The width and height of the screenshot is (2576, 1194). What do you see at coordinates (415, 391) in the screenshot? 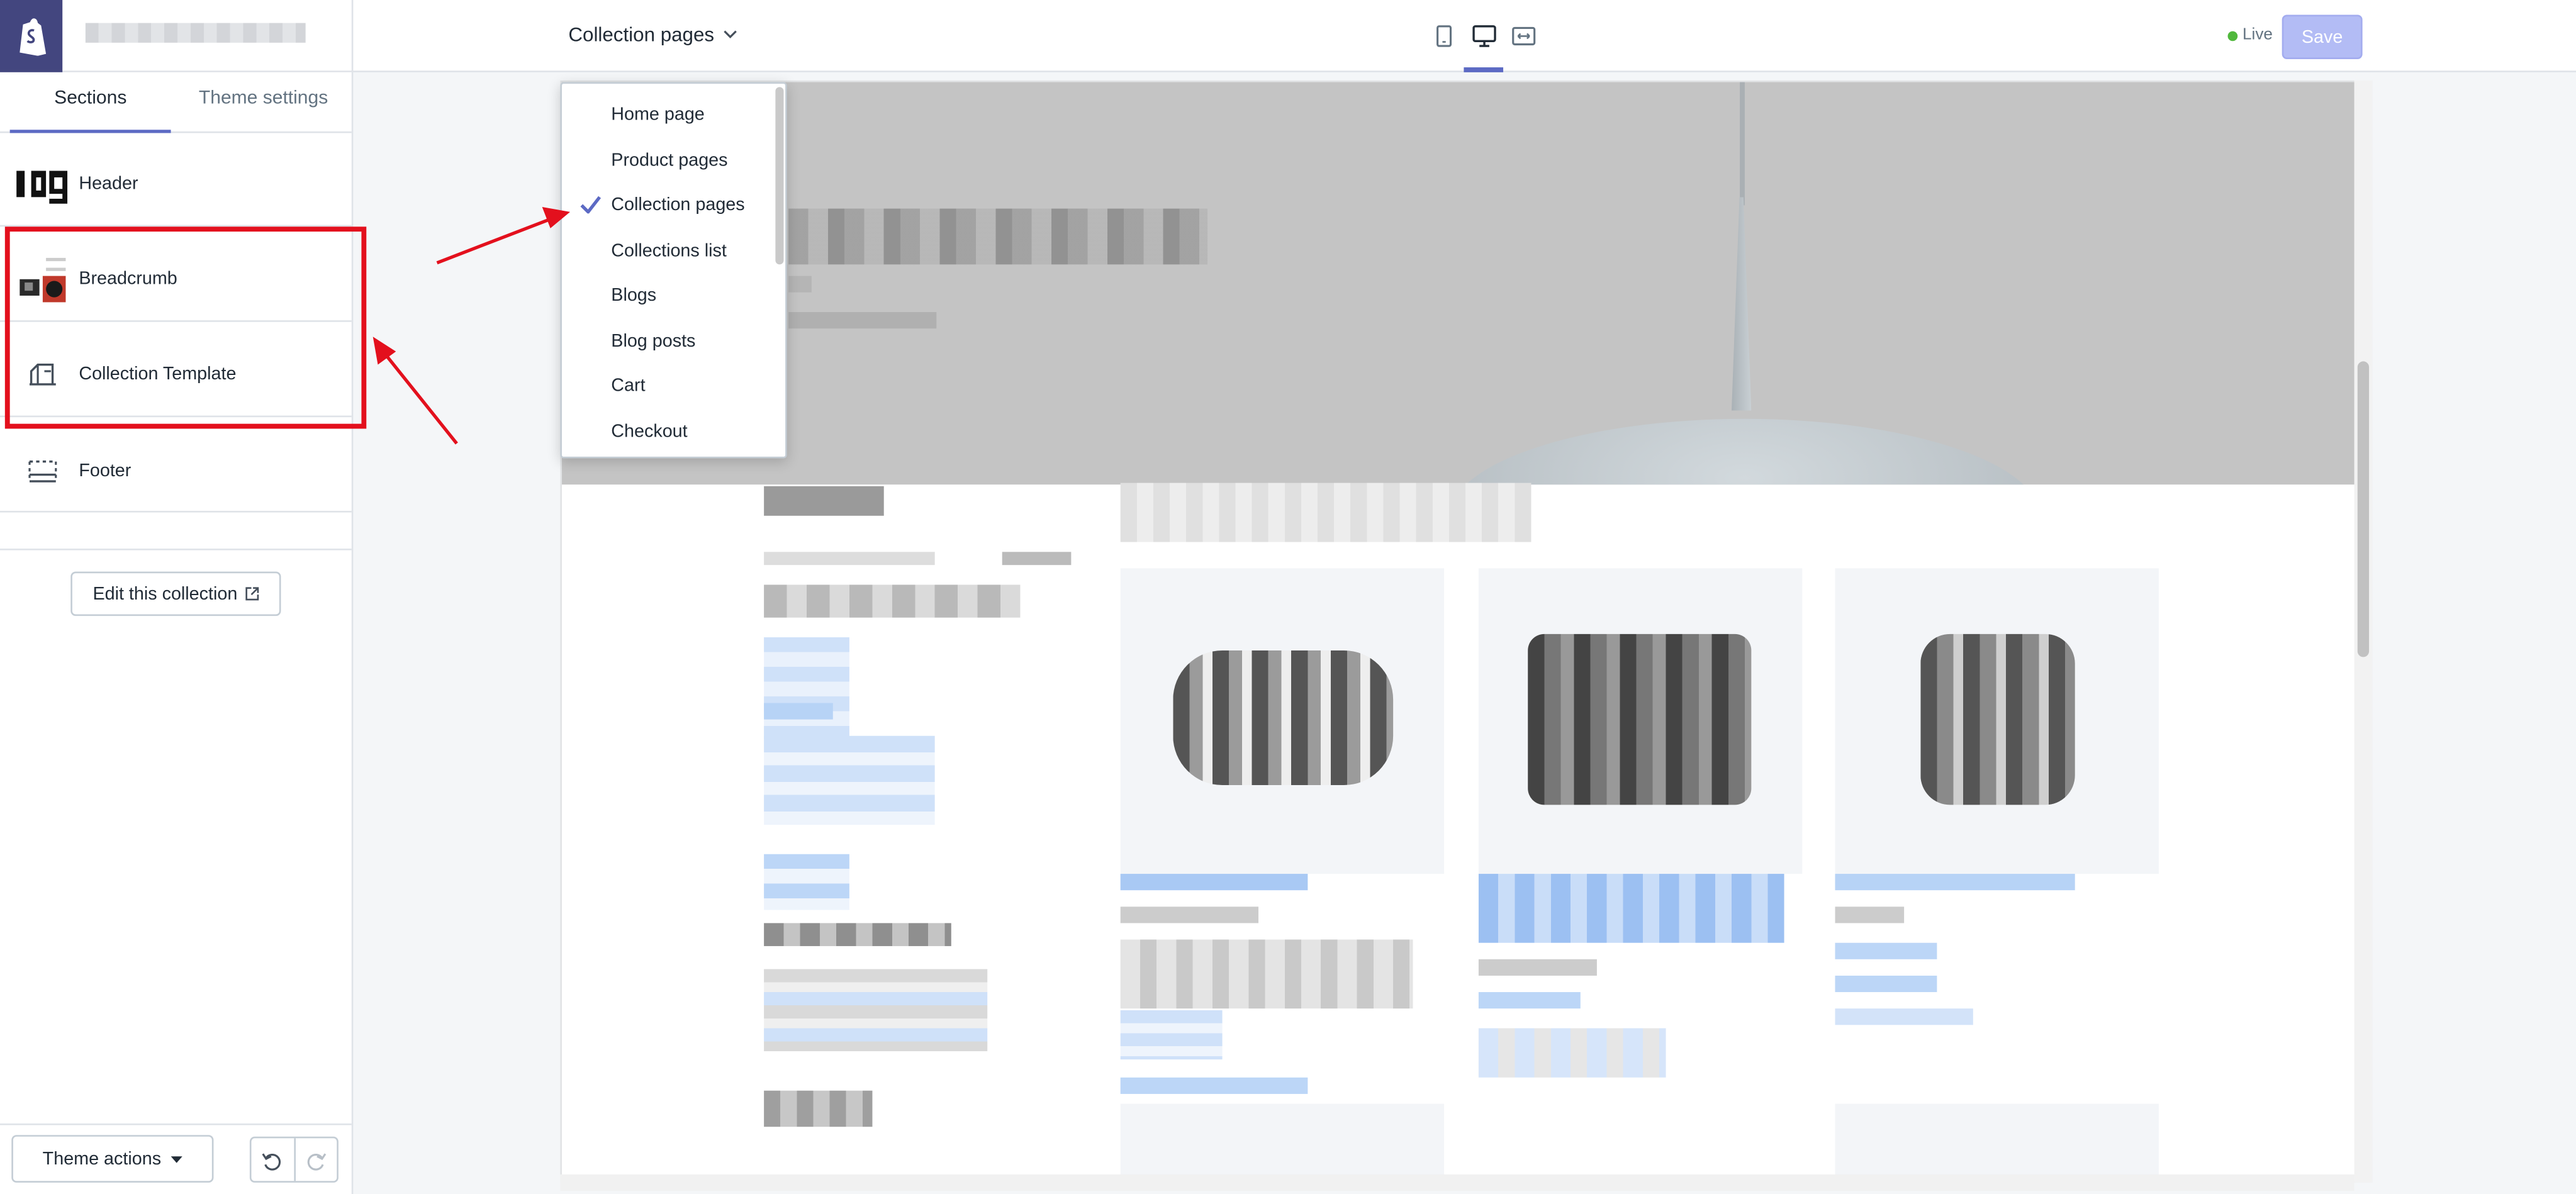
I see `annotation-arrow-to-sections` at bounding box center [415, 391].